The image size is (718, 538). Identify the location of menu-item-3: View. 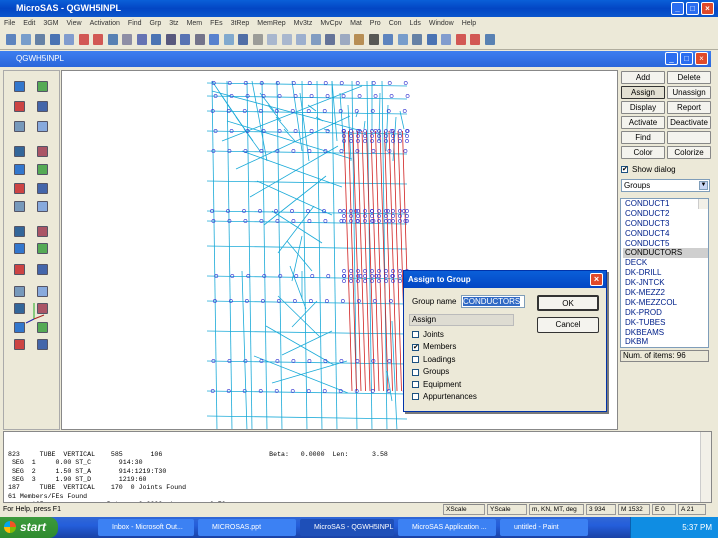
(74, 23).